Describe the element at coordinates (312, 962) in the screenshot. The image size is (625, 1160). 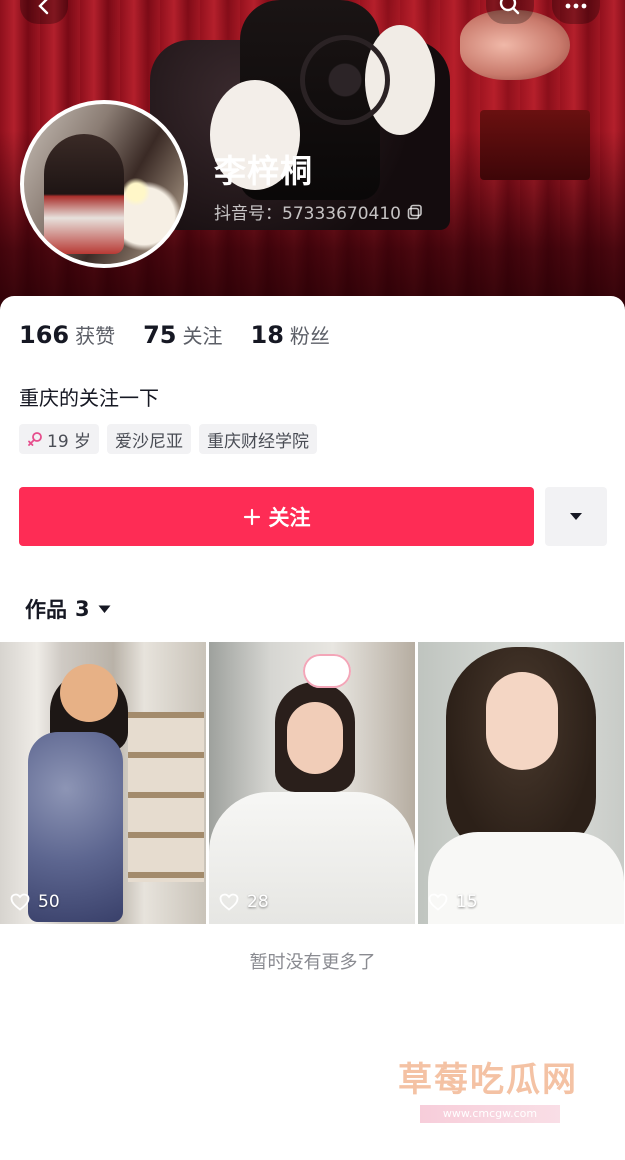
I see `no-more-text: 暂时没有更多了` at that location.